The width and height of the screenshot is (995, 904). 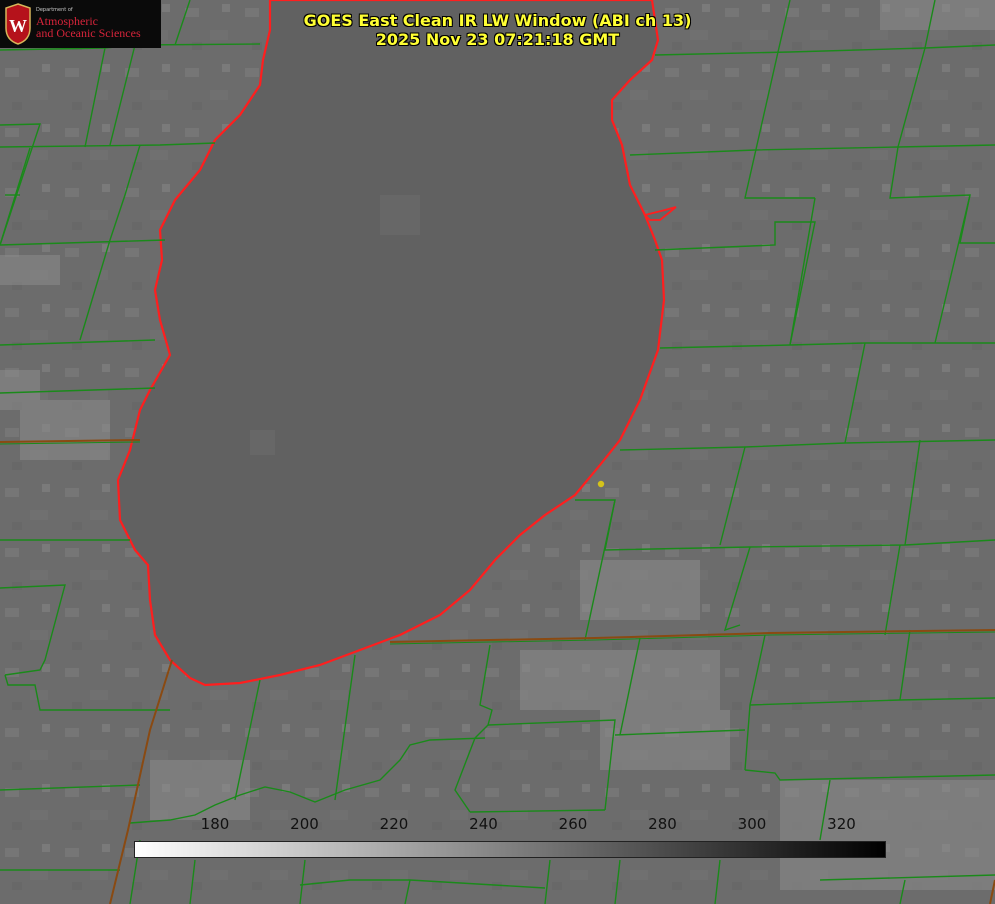 What do you see at coordinates (394, 824) in the screenshot?
I see `colorbar-tick-label: 220` at bounding box center [394, 824].